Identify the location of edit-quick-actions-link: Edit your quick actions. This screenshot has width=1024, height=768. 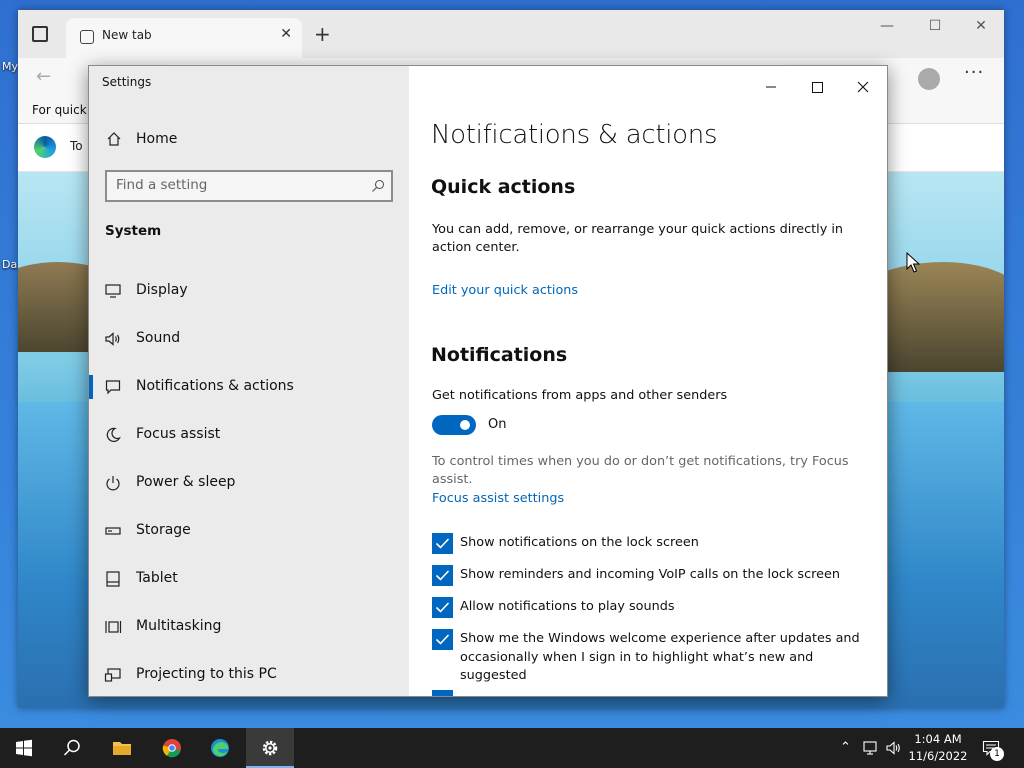
(505, 290).